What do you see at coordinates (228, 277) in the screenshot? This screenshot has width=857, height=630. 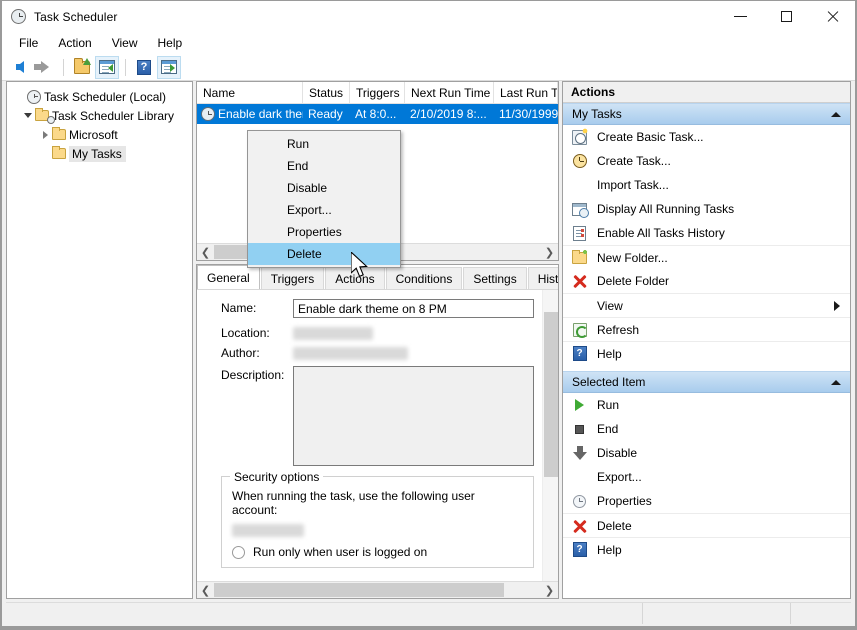 I see `tab-general: General` at bounding box center [228, 277].